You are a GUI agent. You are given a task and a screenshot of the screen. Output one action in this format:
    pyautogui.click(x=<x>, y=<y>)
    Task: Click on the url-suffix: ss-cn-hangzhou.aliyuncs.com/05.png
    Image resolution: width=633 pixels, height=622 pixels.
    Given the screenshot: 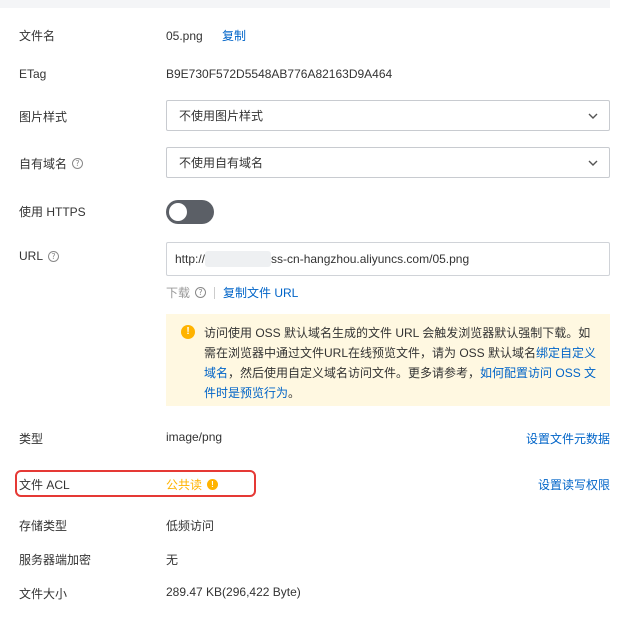 What is the action you would take?
    pyautogui.click(x=370, y=259)
    